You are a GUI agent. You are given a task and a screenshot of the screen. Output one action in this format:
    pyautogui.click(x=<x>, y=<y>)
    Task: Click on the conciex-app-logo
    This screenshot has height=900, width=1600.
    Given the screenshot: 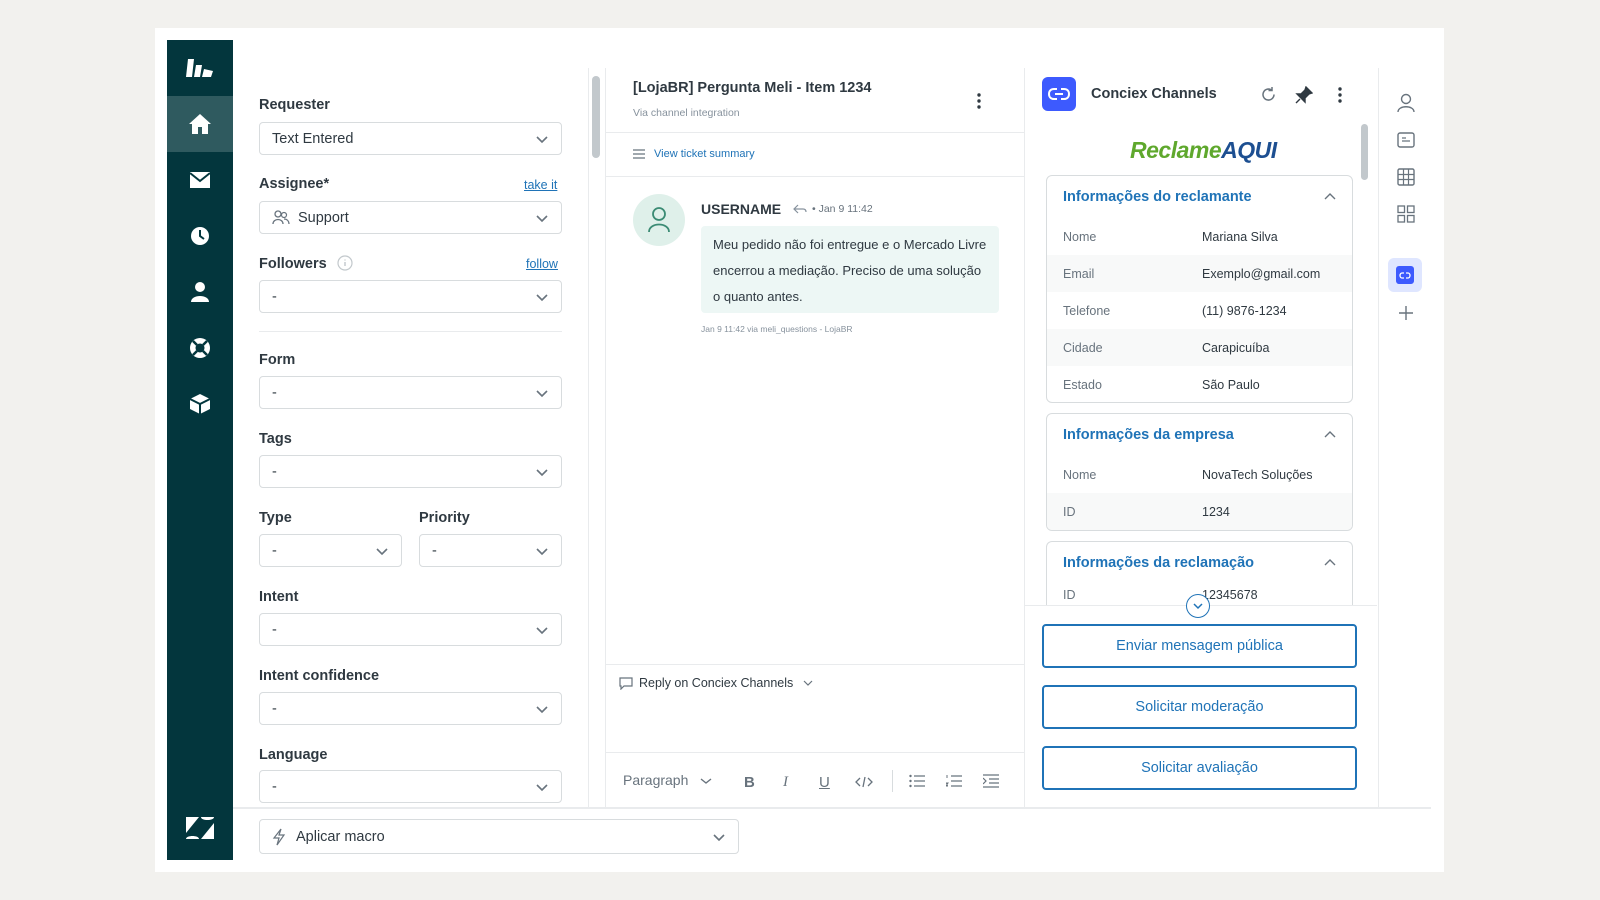 What is the action you would take?
    pyautogui.click(x=1059, y=94)
    